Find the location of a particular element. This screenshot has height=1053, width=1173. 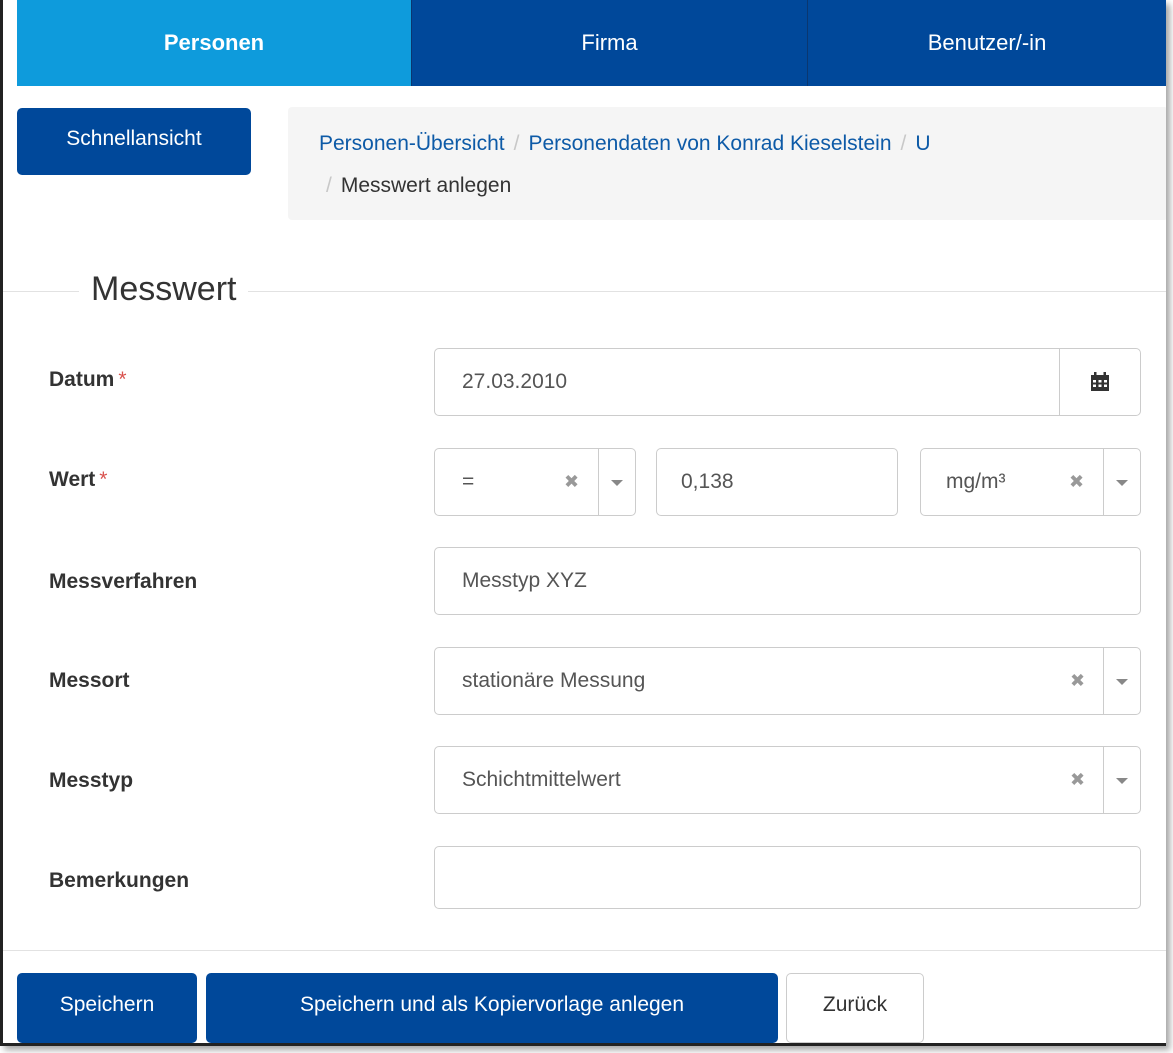

tab-firma: Firma is located at coordinates (609, 43).